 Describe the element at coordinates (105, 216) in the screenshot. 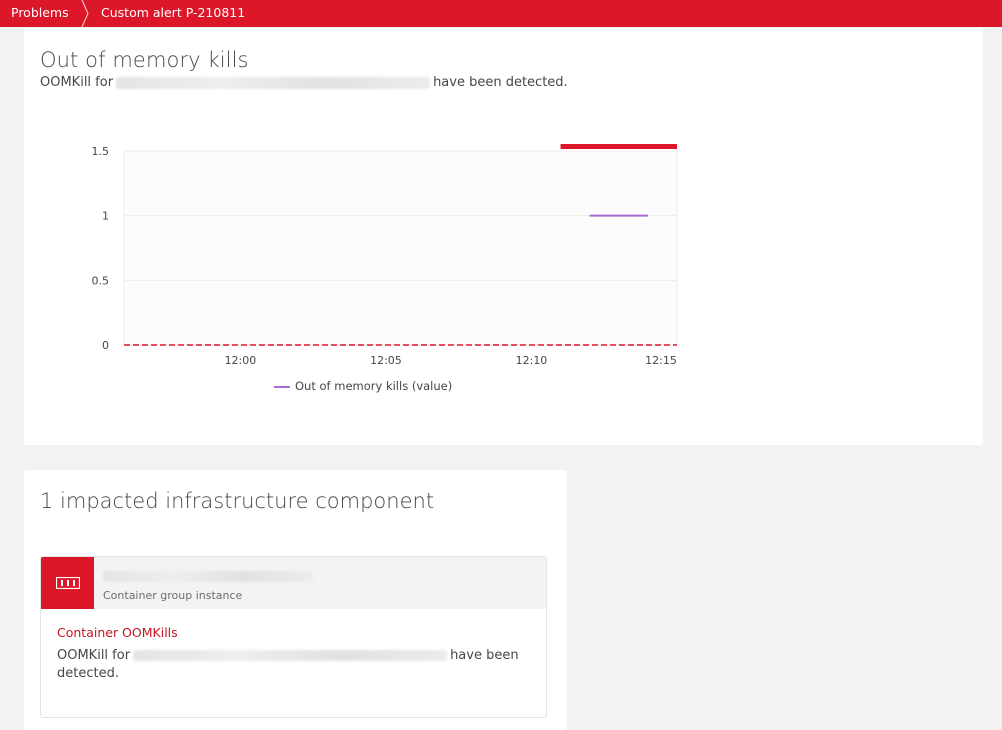

I see `y-tick-label: 1` at that location.